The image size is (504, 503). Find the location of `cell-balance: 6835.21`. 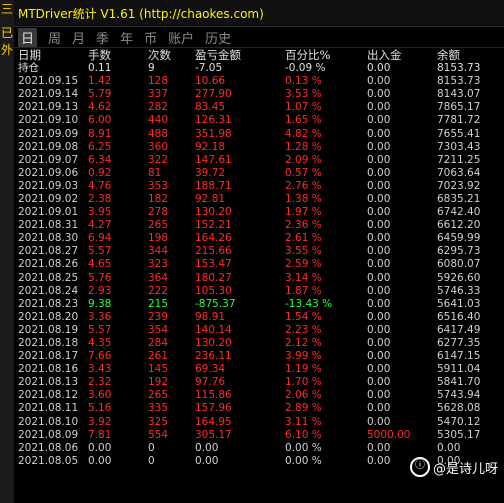

cell-balance: 6835.21 is located at coordinates (459, 198).